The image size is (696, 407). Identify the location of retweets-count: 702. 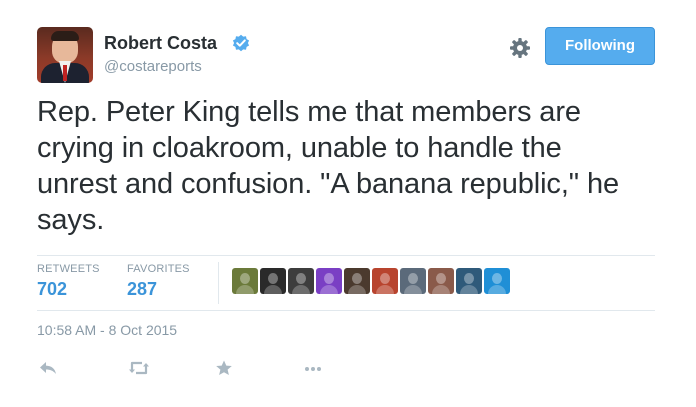
(68, 289).